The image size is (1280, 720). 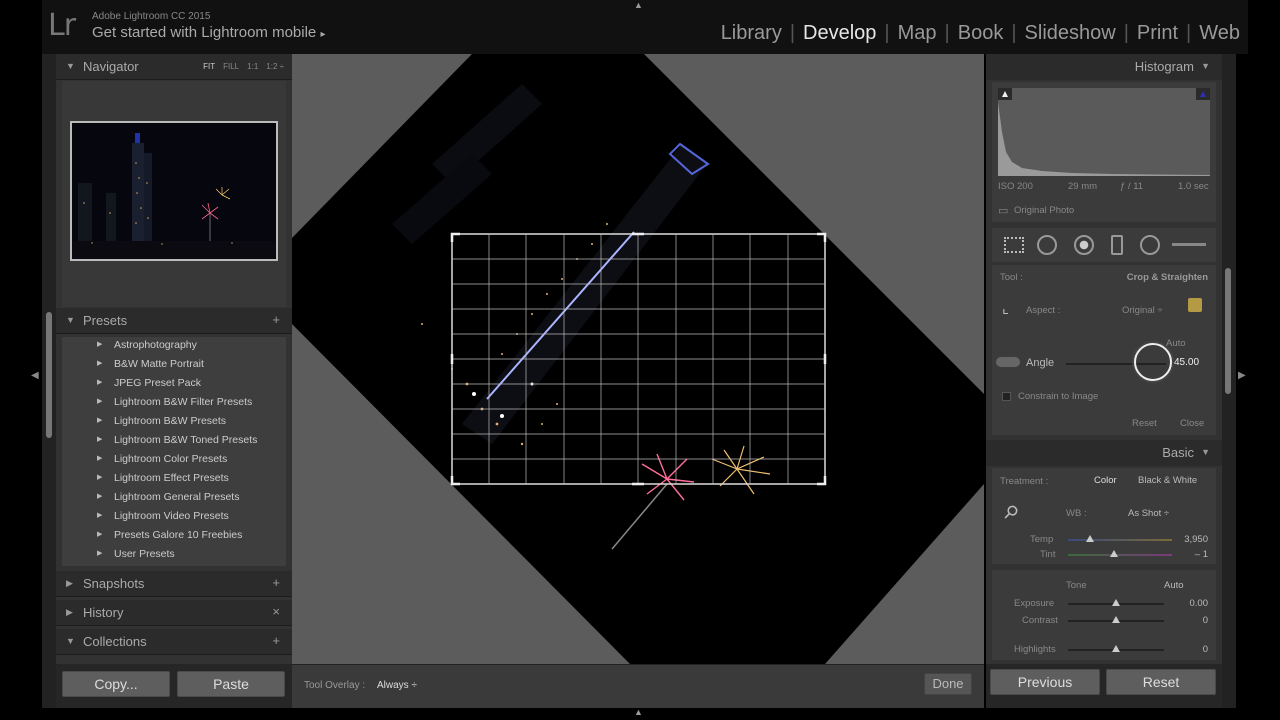 What do you see at coordinates (1003, 210) in the screenshot?
I see `original-photo-icon: ▭` at bounding box center [1003, 210].